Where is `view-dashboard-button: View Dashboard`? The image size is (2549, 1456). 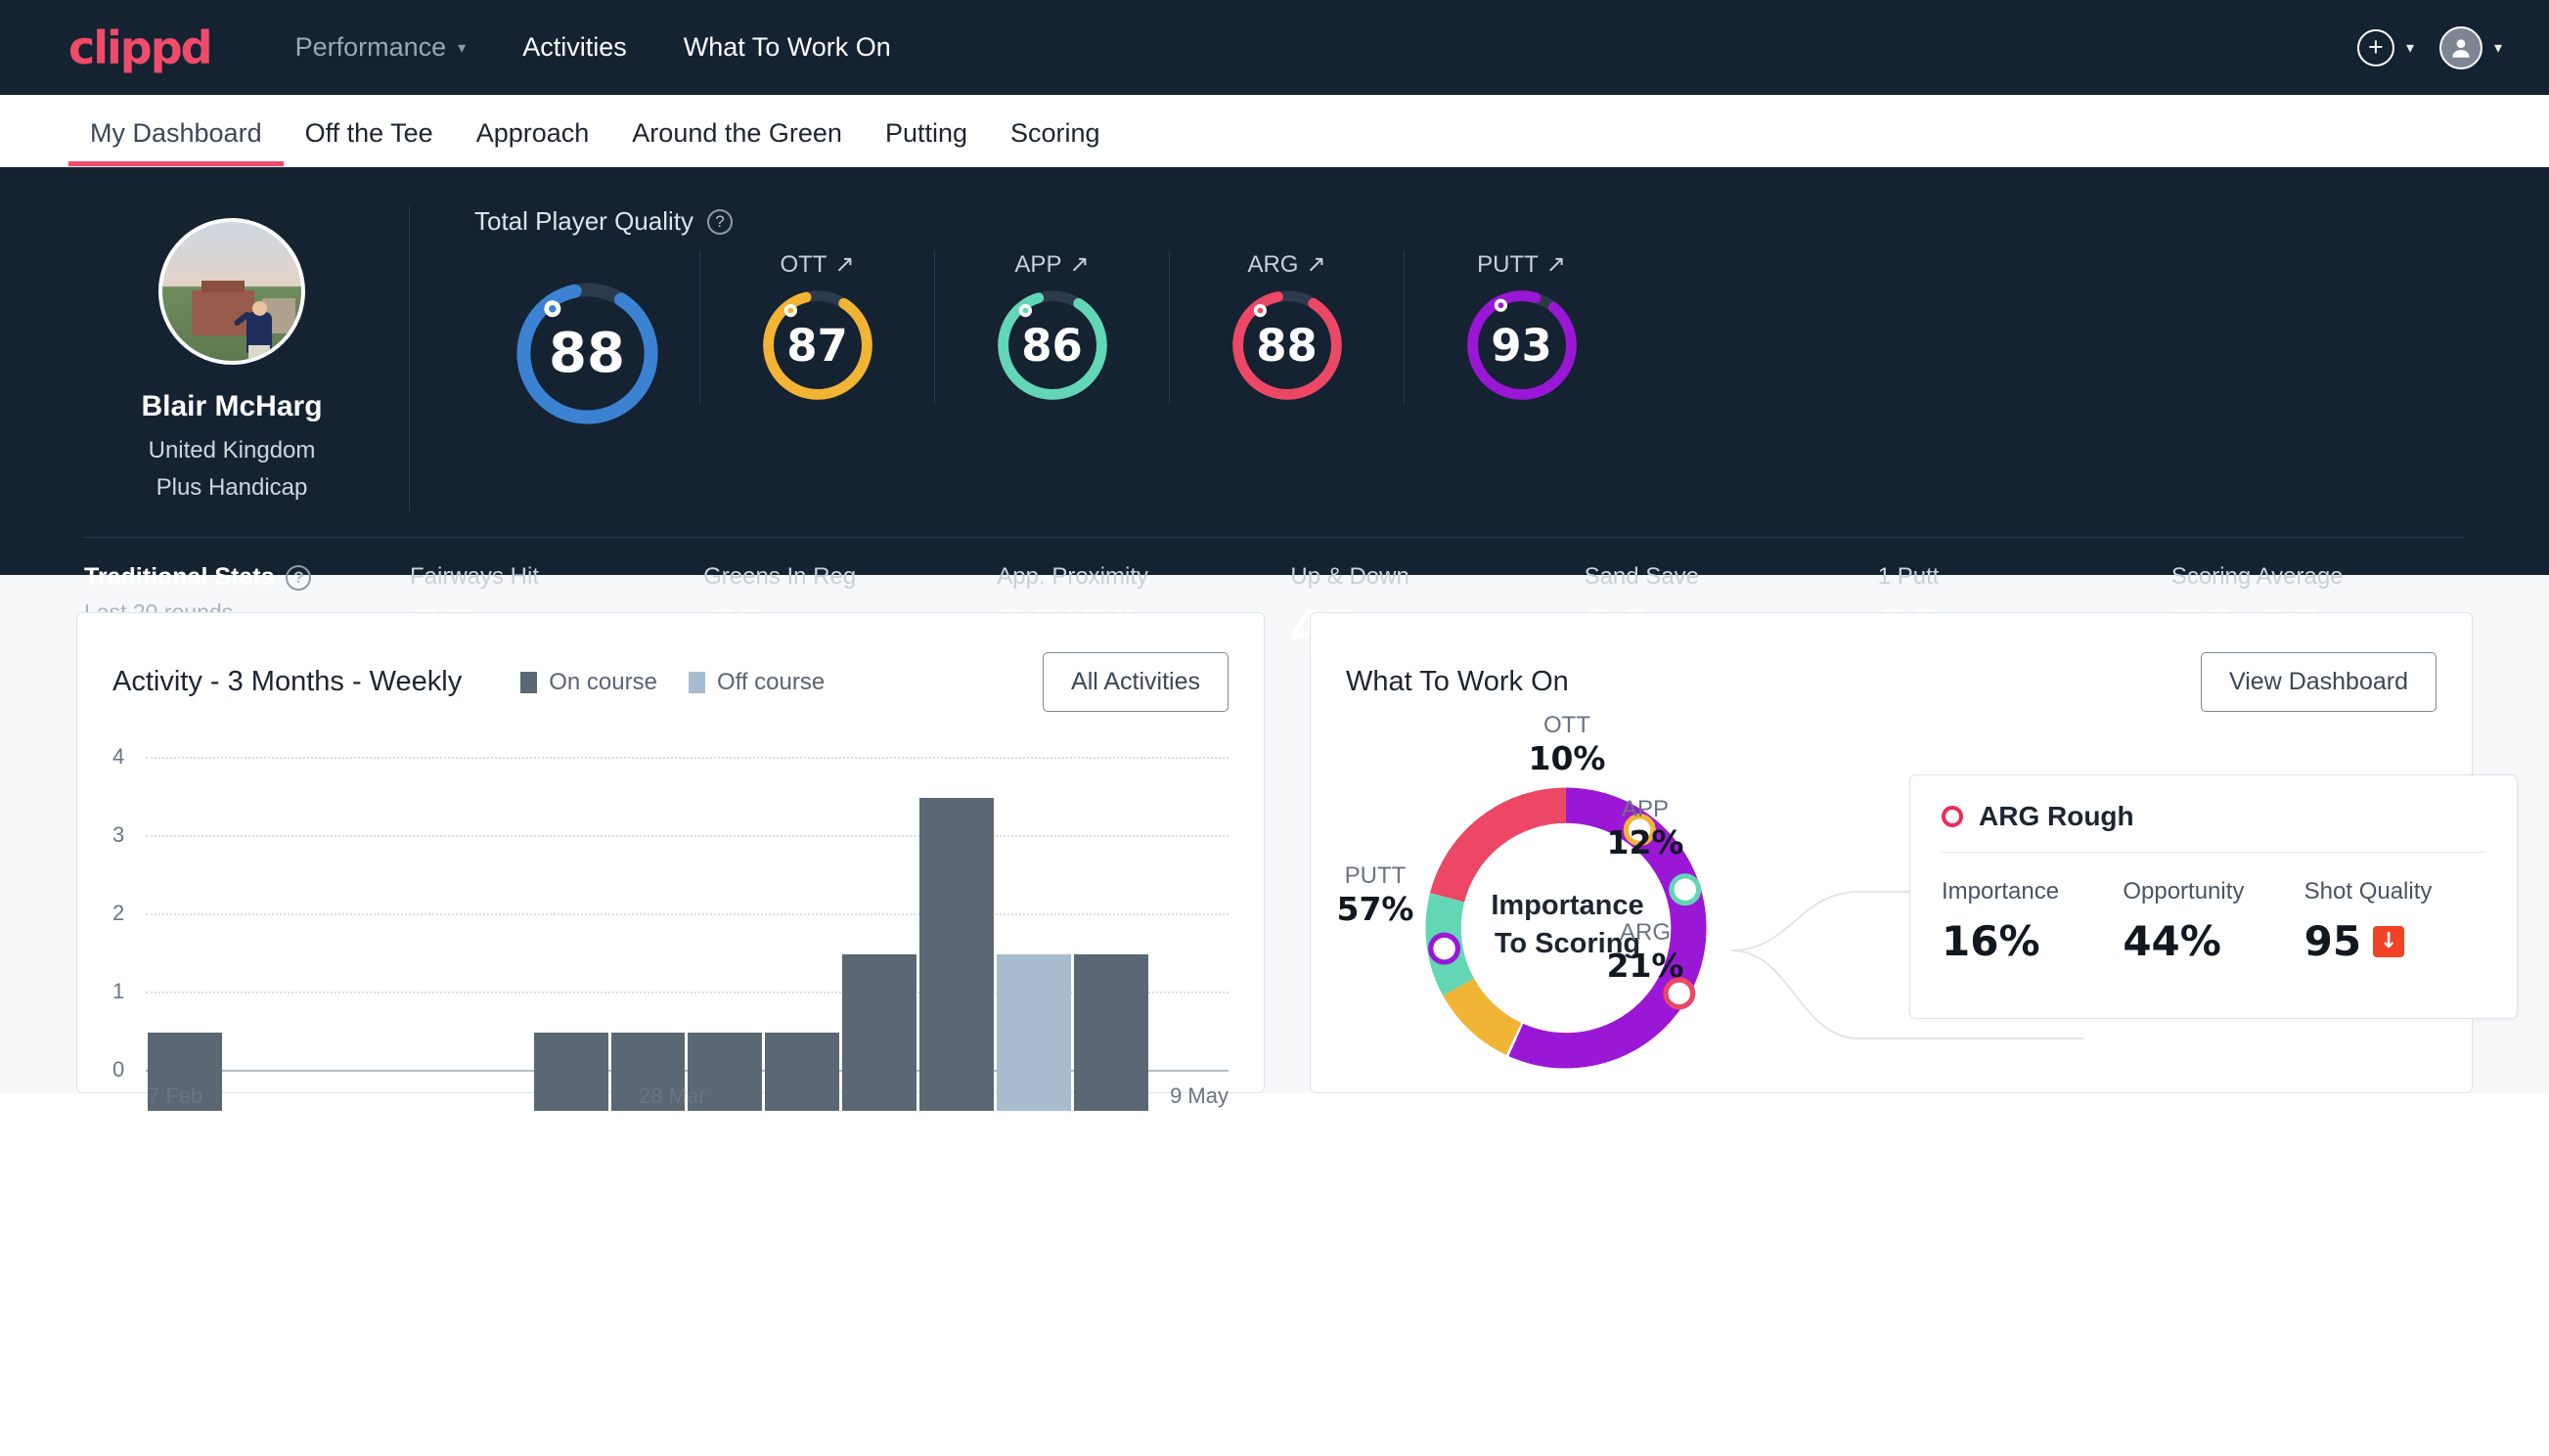 view-dashboard-button: View Dashboard is located at coordinates (2319, 682).